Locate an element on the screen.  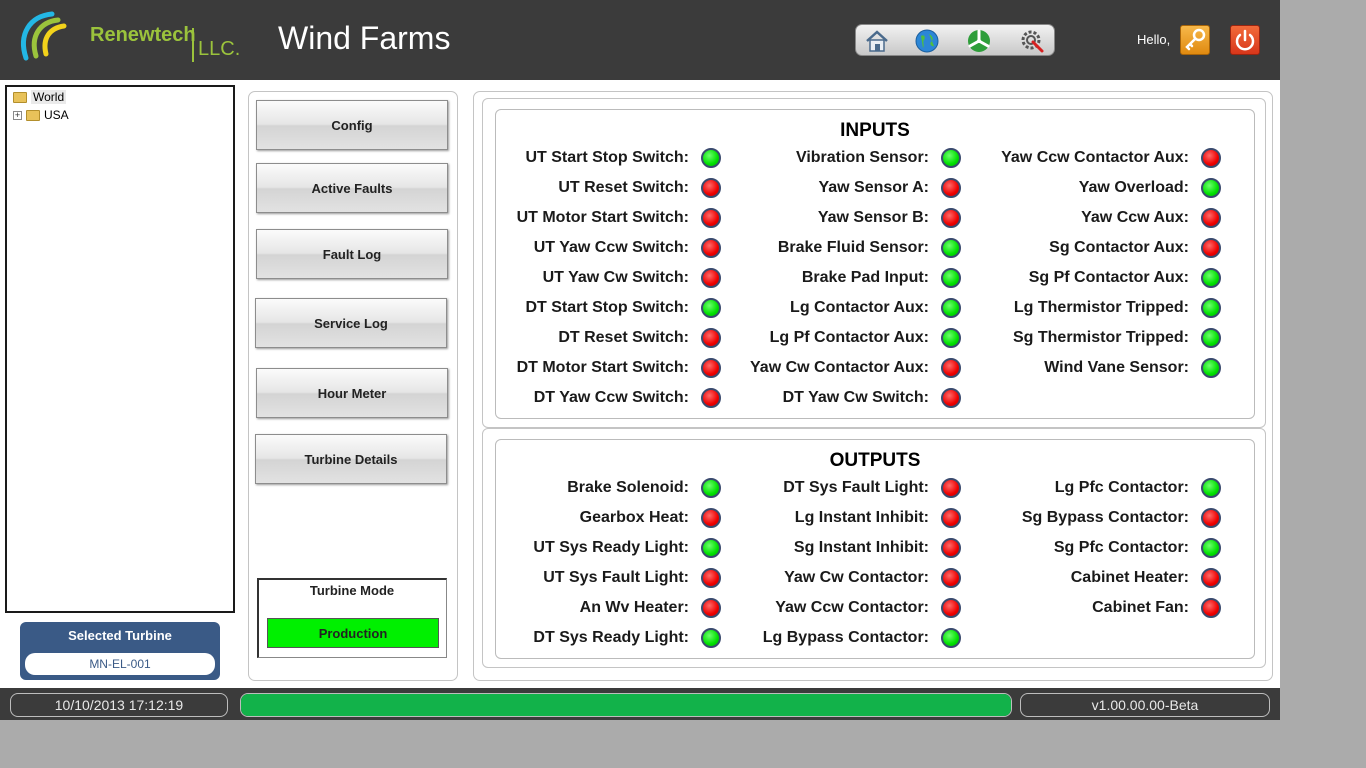
wind-turbine-icon is located at coordinates (979, 41).